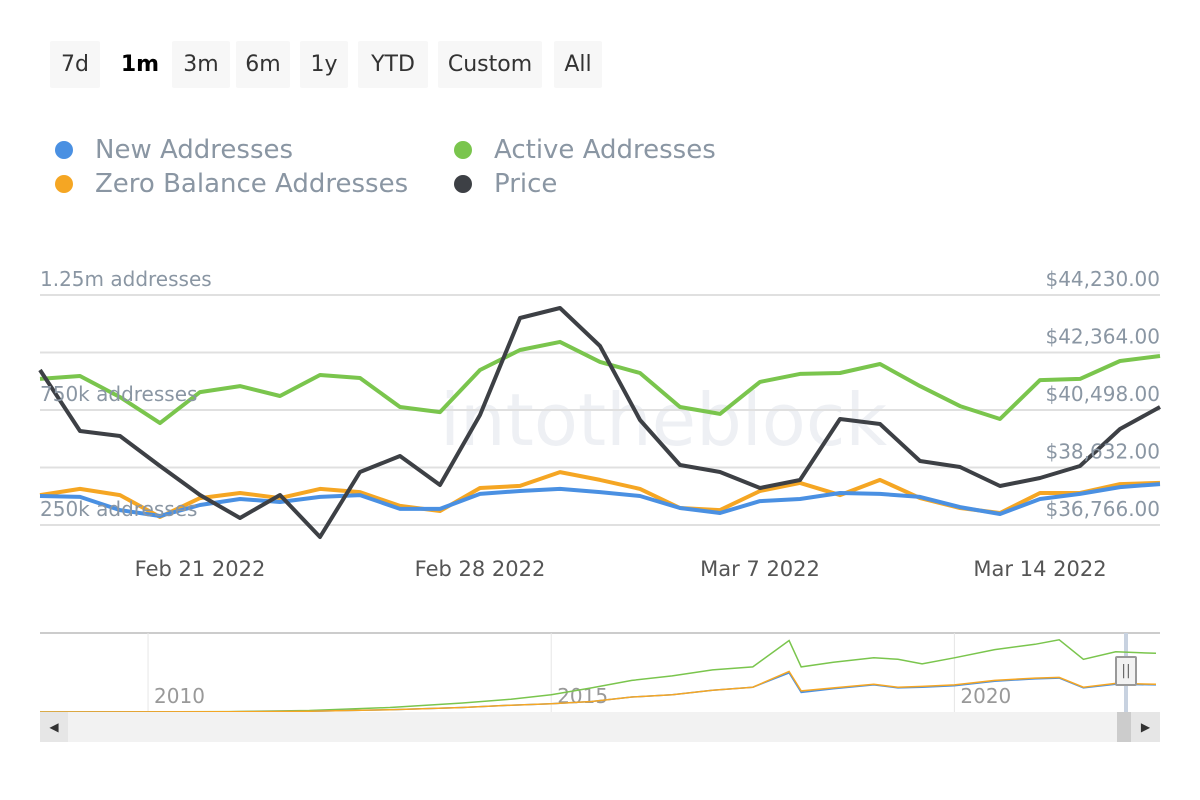 The width and height of the screenshot is (1200, 800). What do you see at coordinates (200, 569) in the screenshot?
I see `x-tick-label: Feb 21 2022` at bounding box center [200, 569].